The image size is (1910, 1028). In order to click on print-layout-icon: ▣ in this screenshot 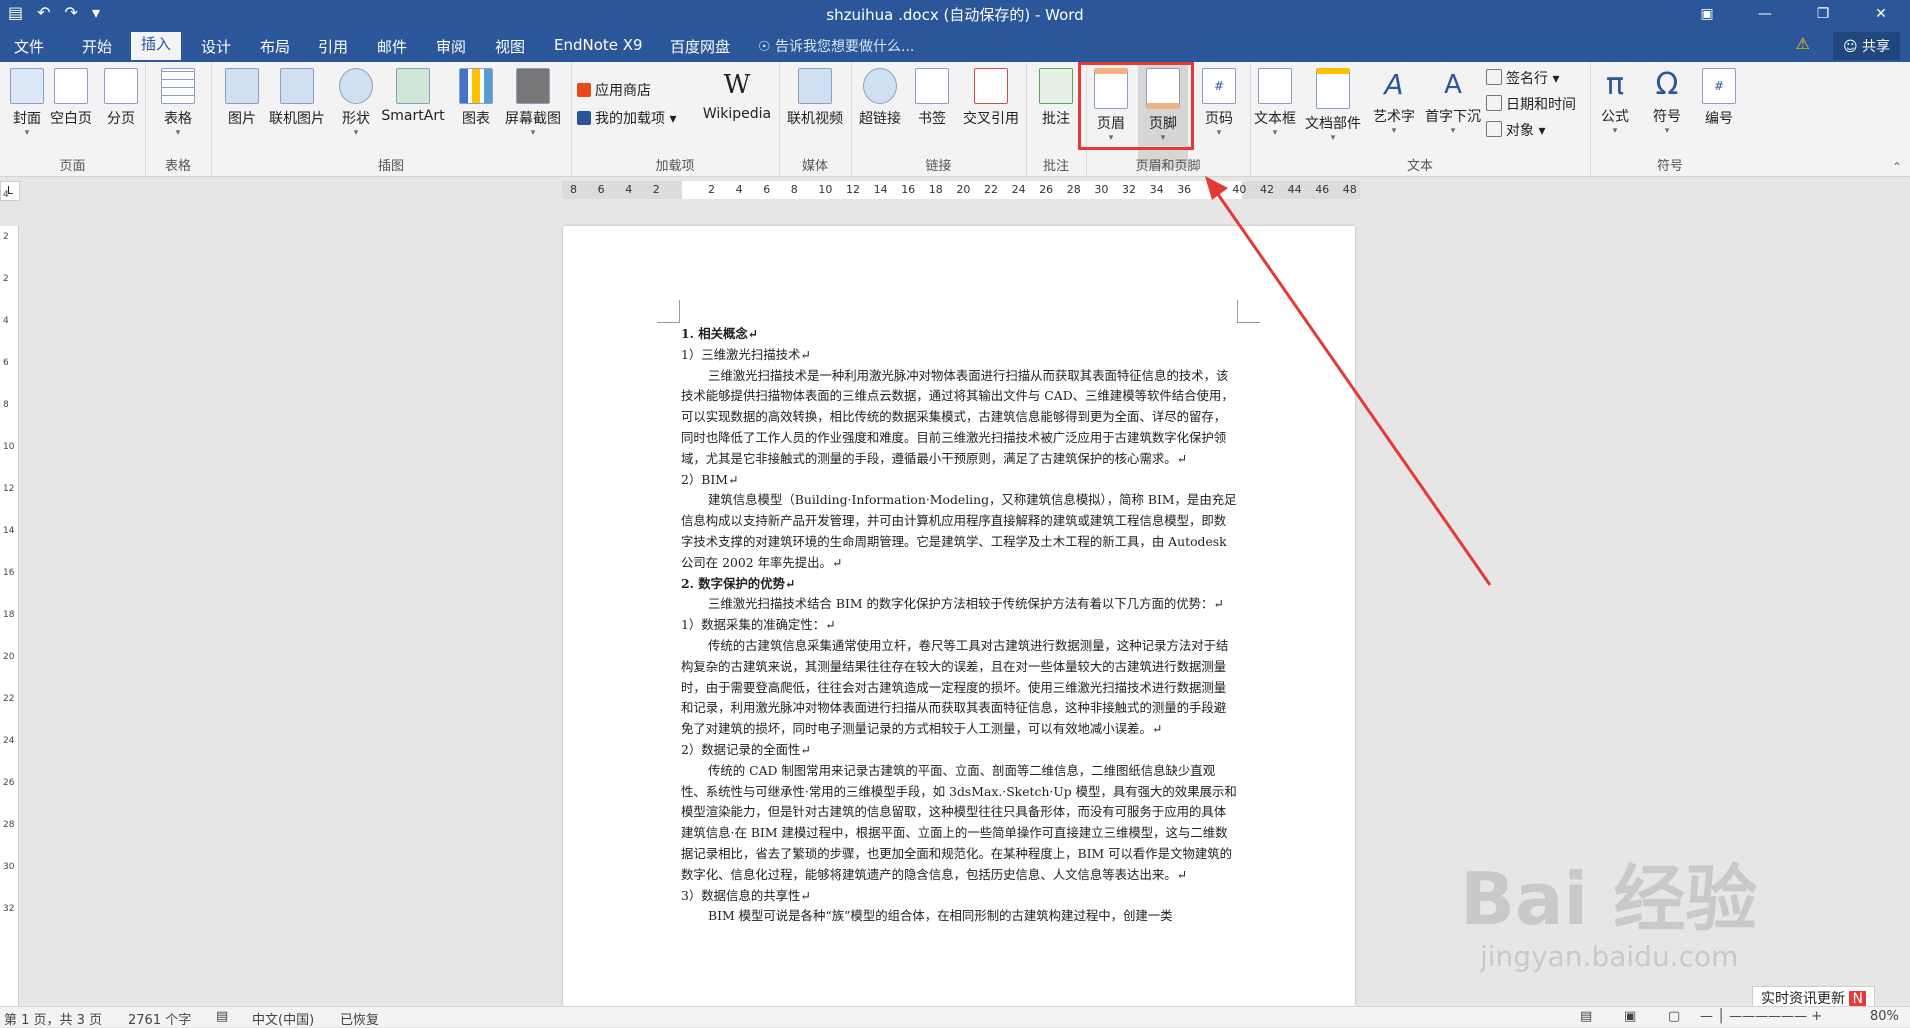, I will do `click(1630, 1016)`.